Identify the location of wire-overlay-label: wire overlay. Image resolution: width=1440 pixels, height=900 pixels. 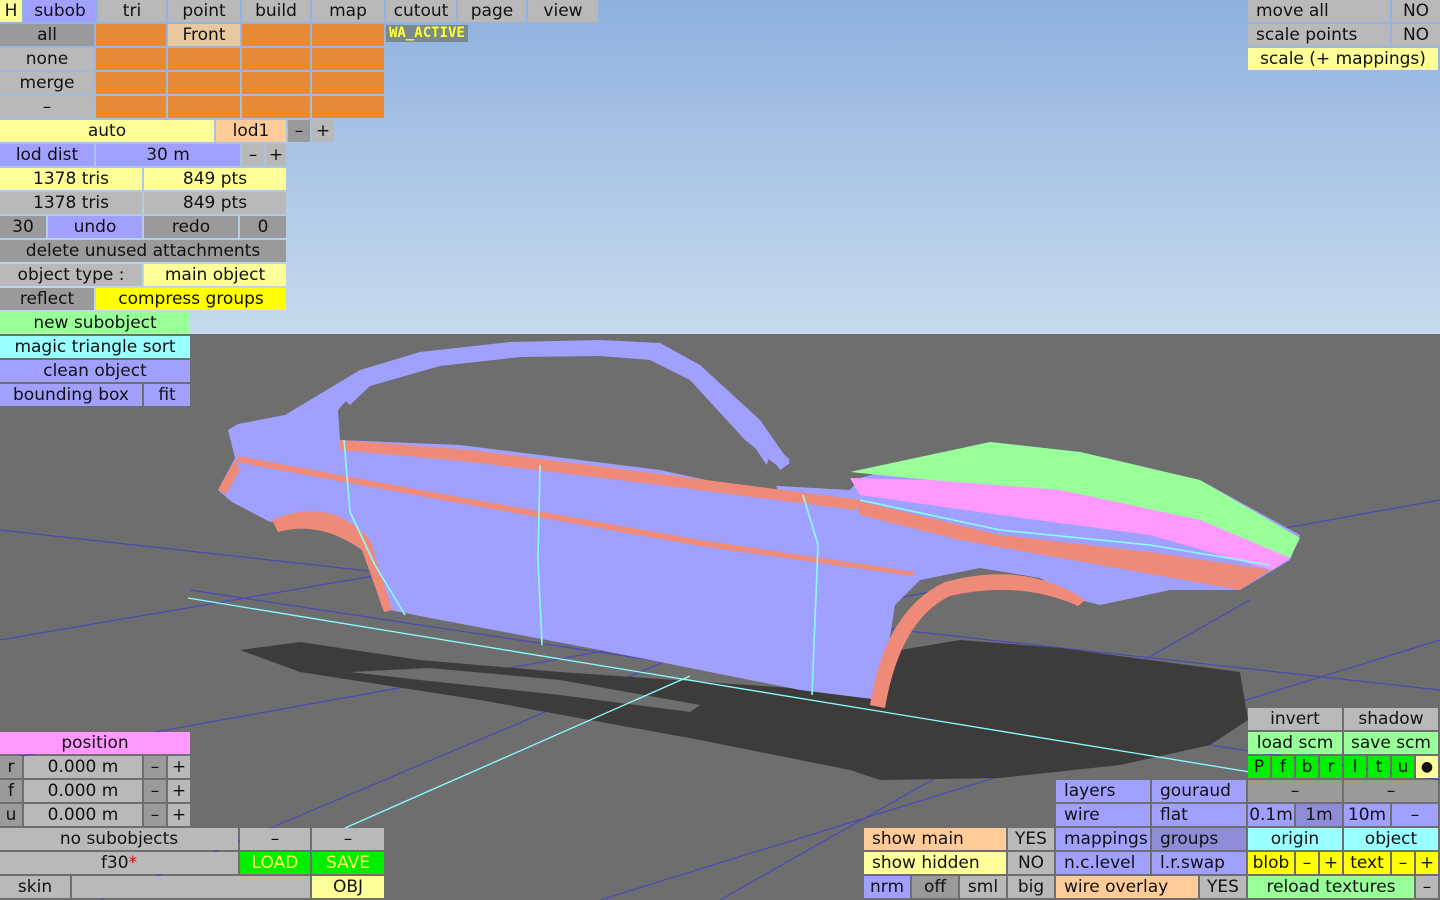
(1127, 887).